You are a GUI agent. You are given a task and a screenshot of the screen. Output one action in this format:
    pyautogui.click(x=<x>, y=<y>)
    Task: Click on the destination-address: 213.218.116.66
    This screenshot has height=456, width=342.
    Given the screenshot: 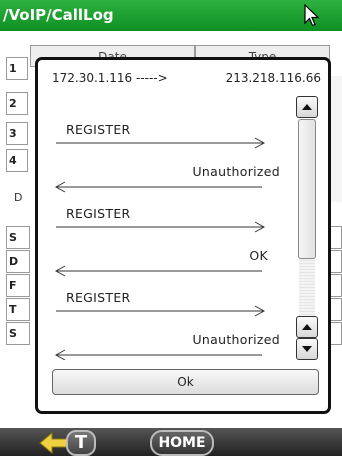 What is the action you would take?
    pyautogui.click(x=273, y=78)
    